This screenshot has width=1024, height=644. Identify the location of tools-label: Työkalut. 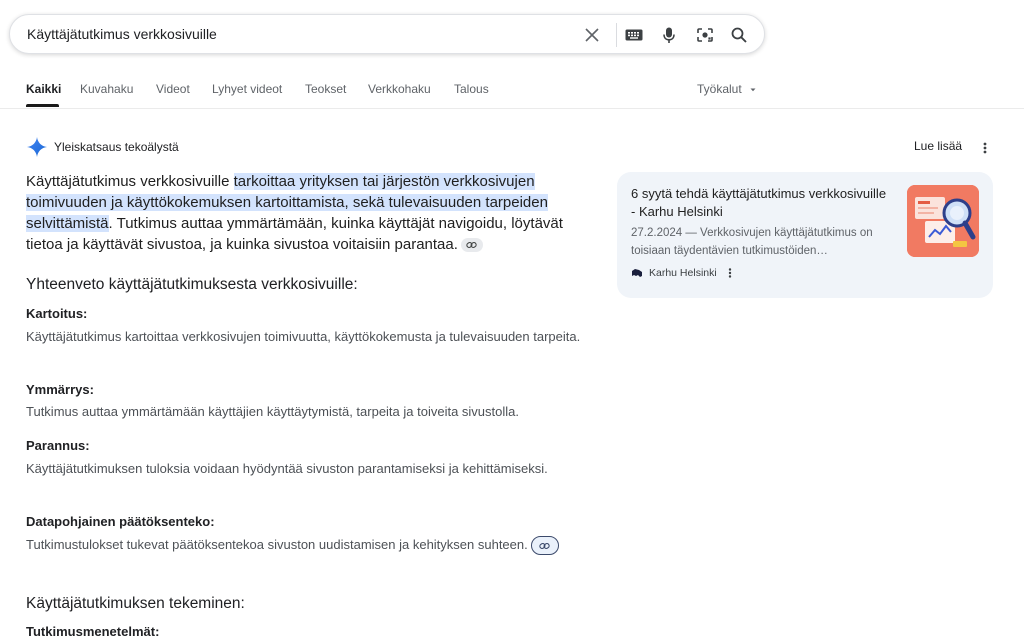
(719, 89).